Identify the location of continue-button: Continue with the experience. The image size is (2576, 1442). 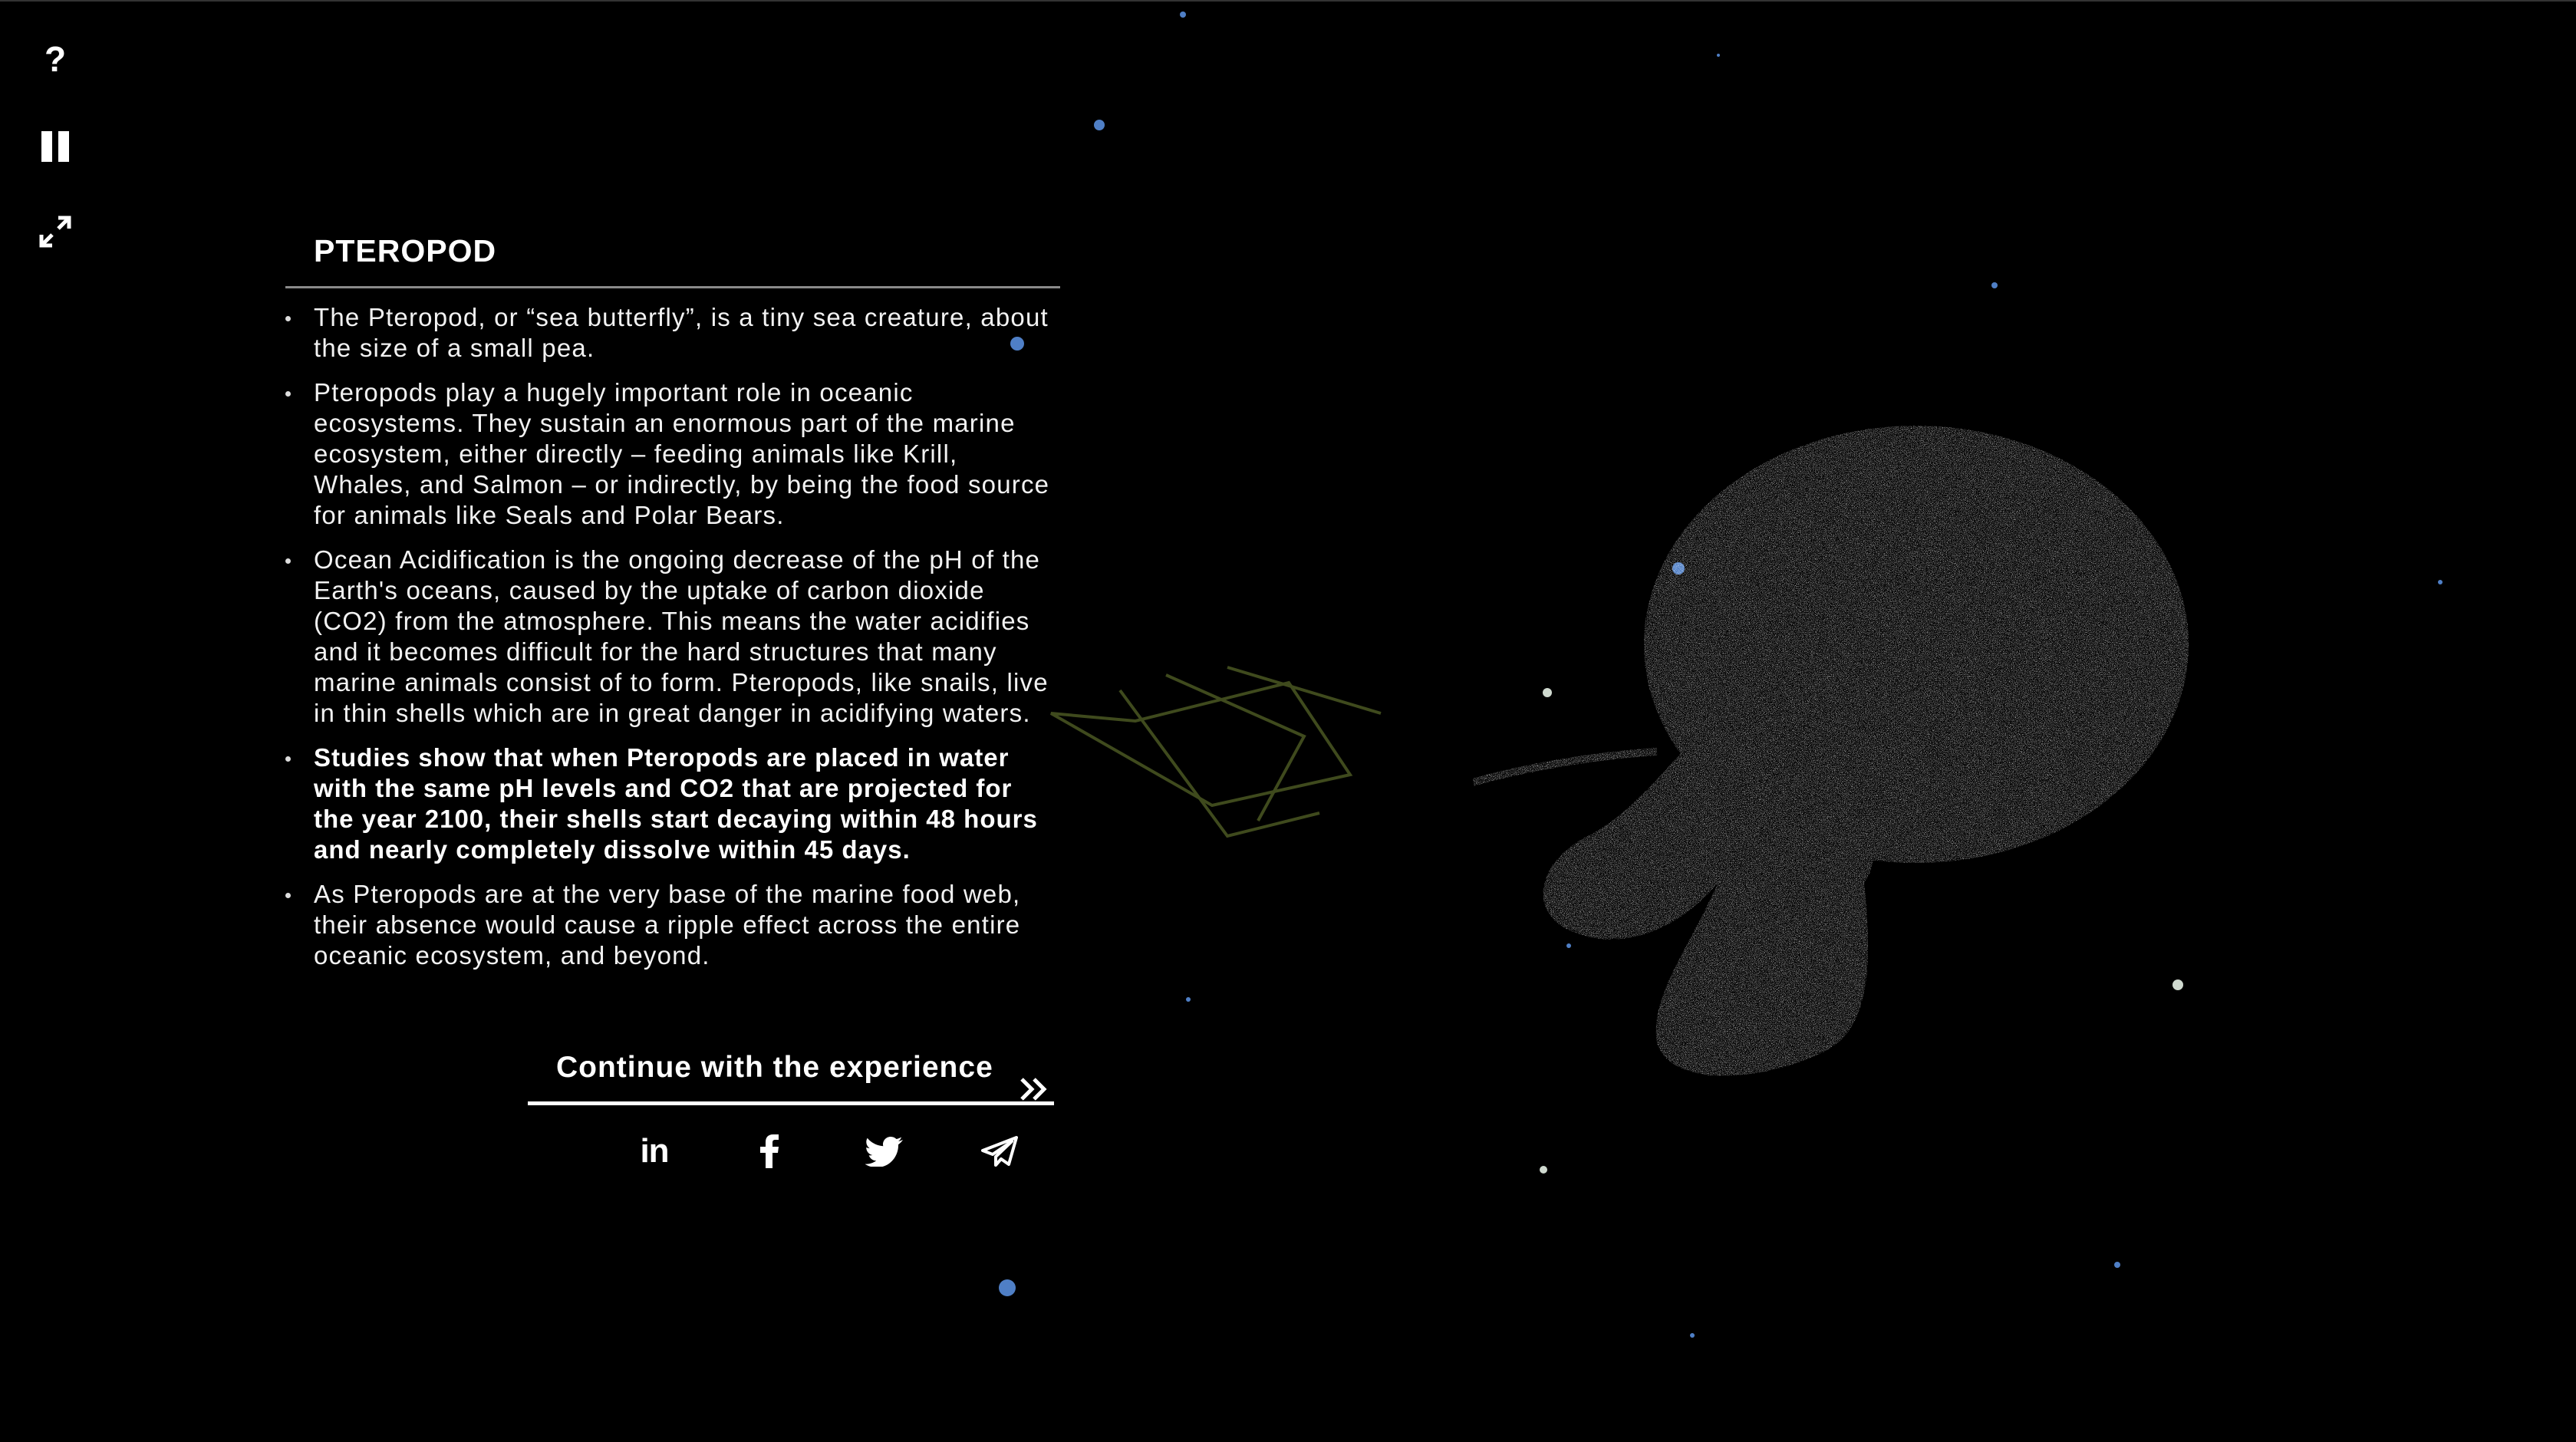
(791, 1075).